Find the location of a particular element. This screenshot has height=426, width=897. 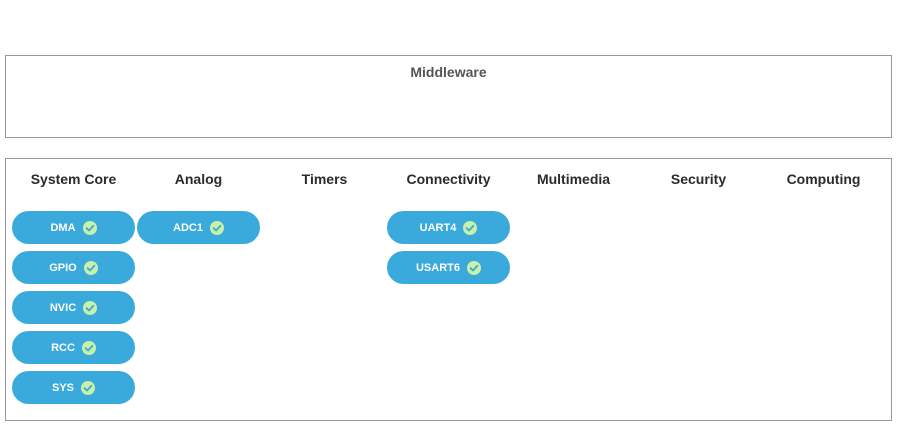

chip-adc1: ADC1 is located at coordinates (198, 227).